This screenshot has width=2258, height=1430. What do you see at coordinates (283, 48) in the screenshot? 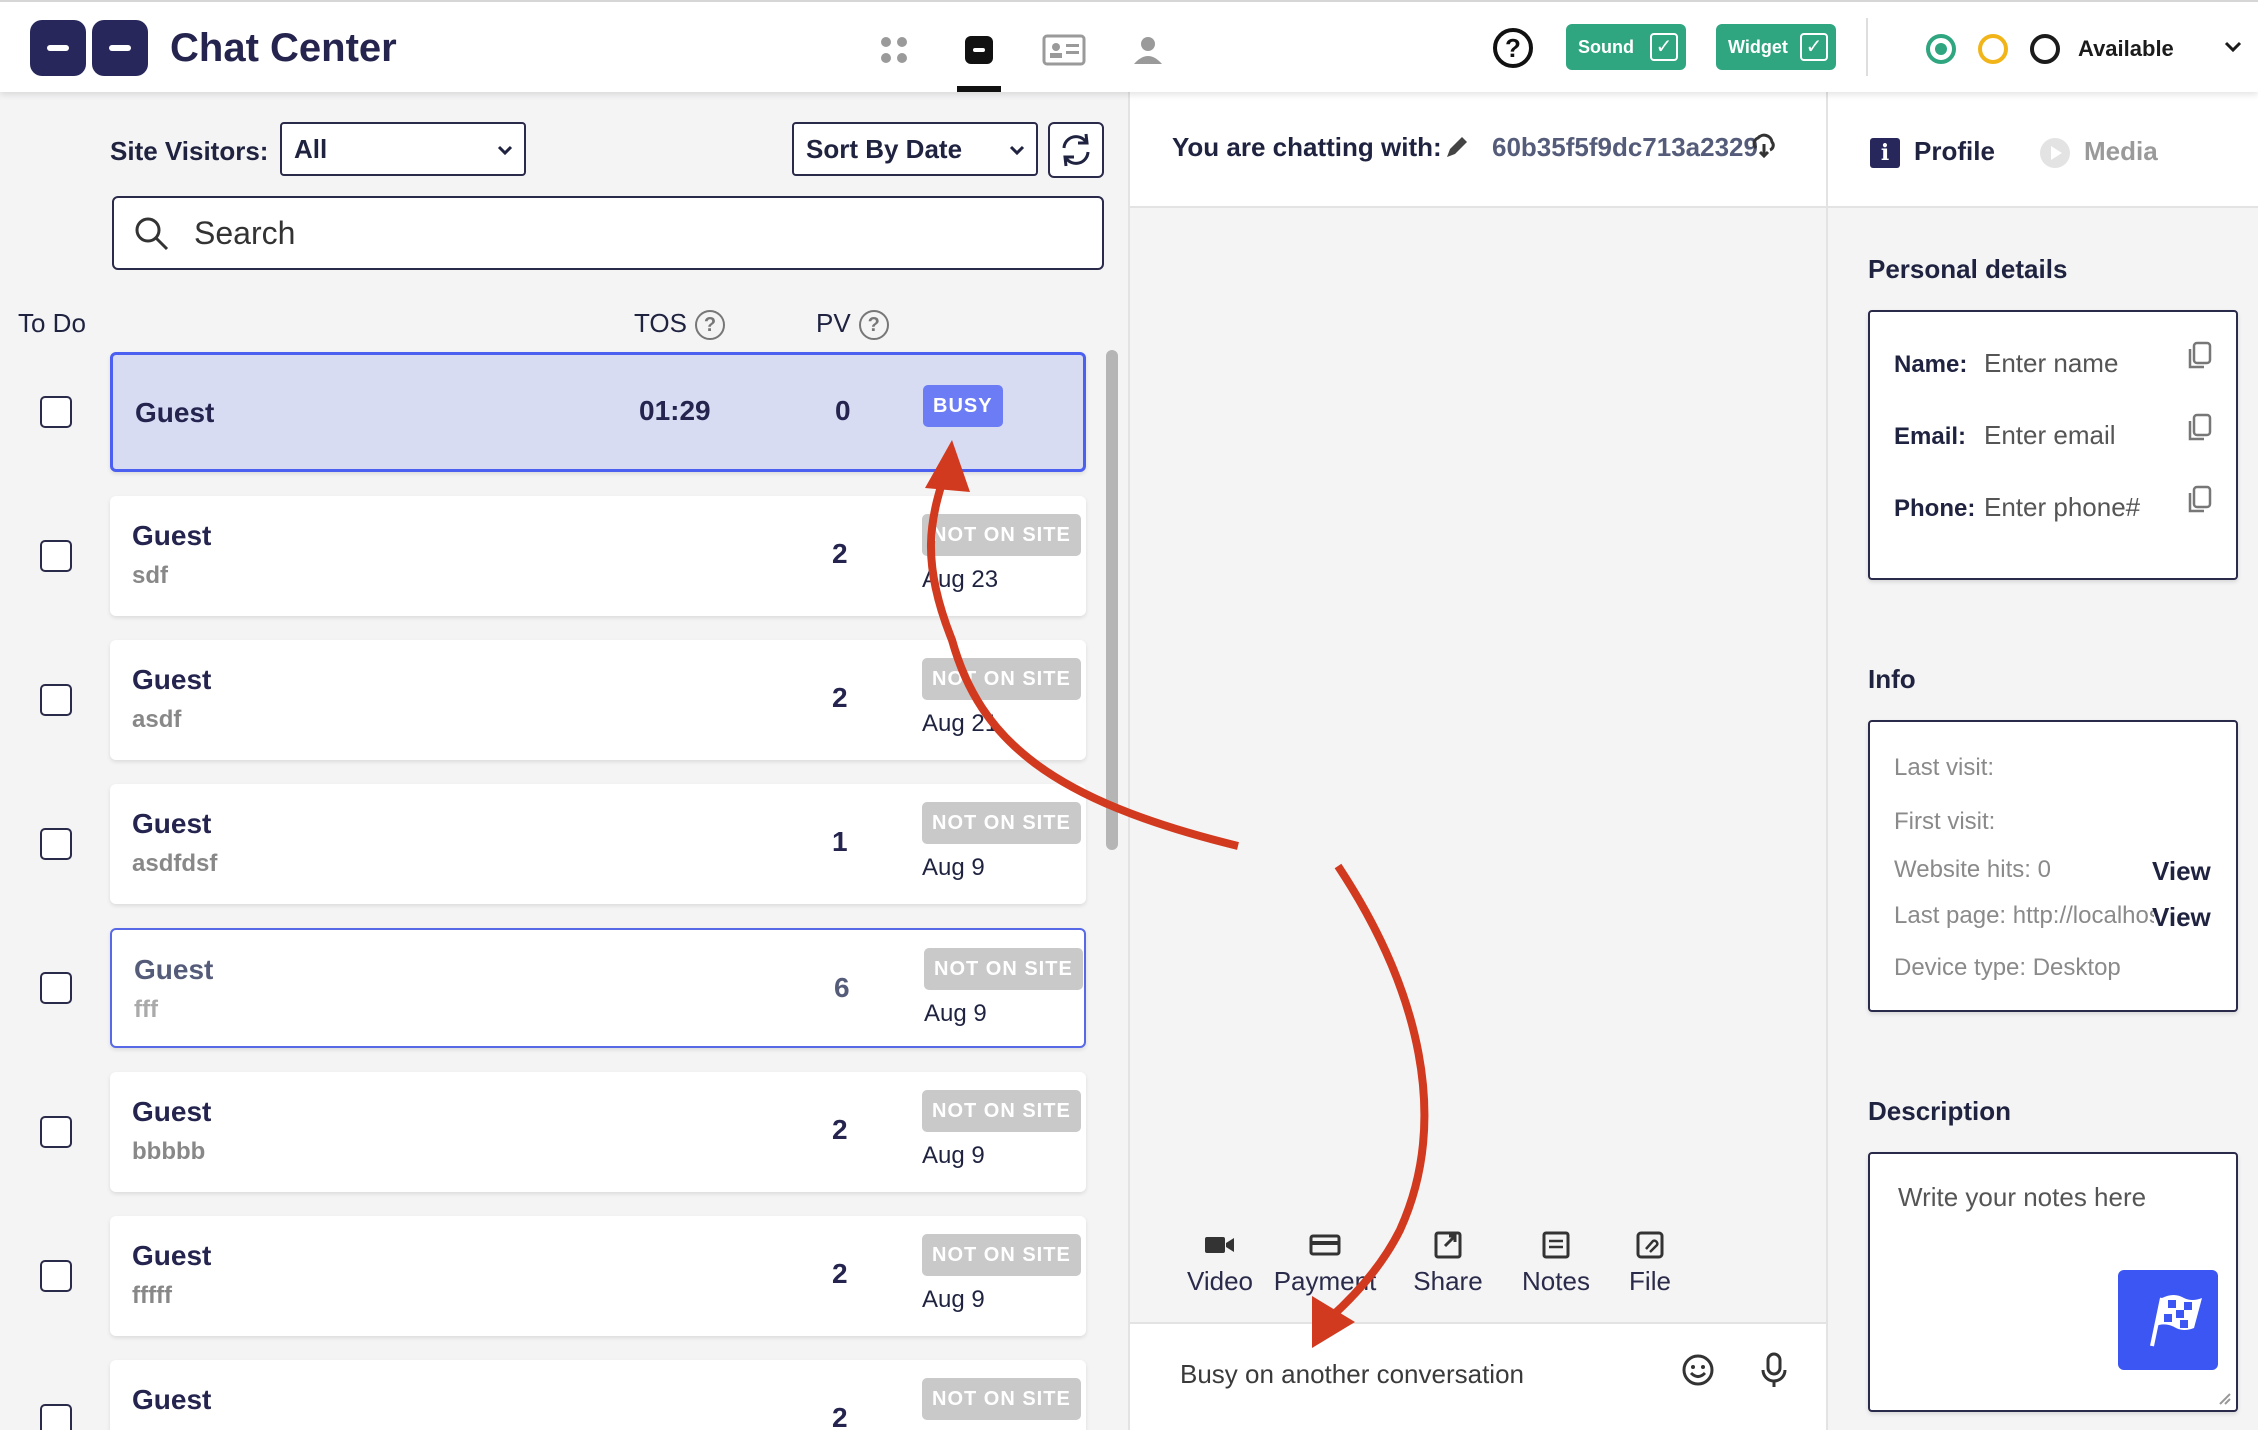
I see `app-title: Chat Center` at bounding box center [283, 48].